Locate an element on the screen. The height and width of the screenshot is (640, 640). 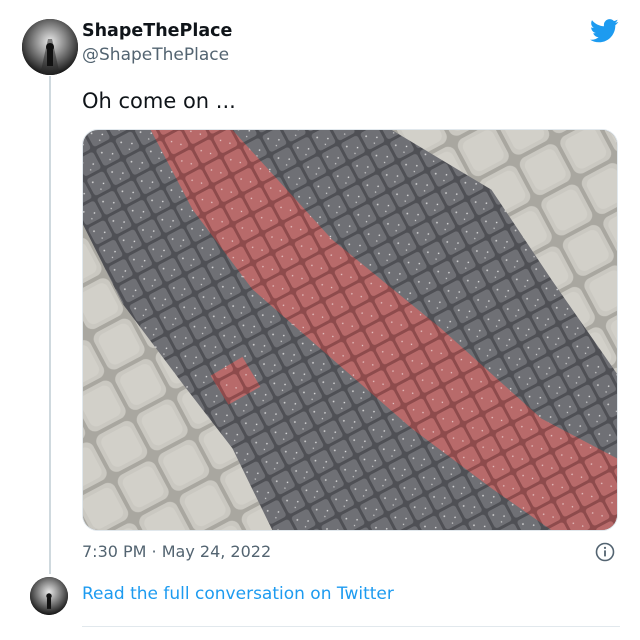
thread-line is located at coordinates (50, 325).